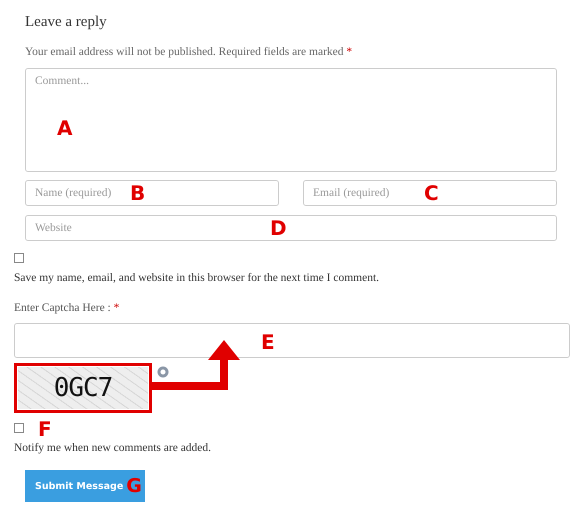  I want to click on section-heading: Leave a reply, so click(66, 22).